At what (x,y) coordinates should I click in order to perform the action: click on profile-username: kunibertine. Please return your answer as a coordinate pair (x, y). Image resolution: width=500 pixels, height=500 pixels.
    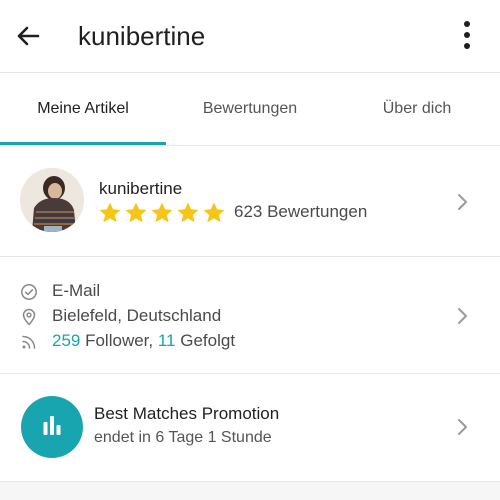
    Looking at the image, I should click on (141, 188).